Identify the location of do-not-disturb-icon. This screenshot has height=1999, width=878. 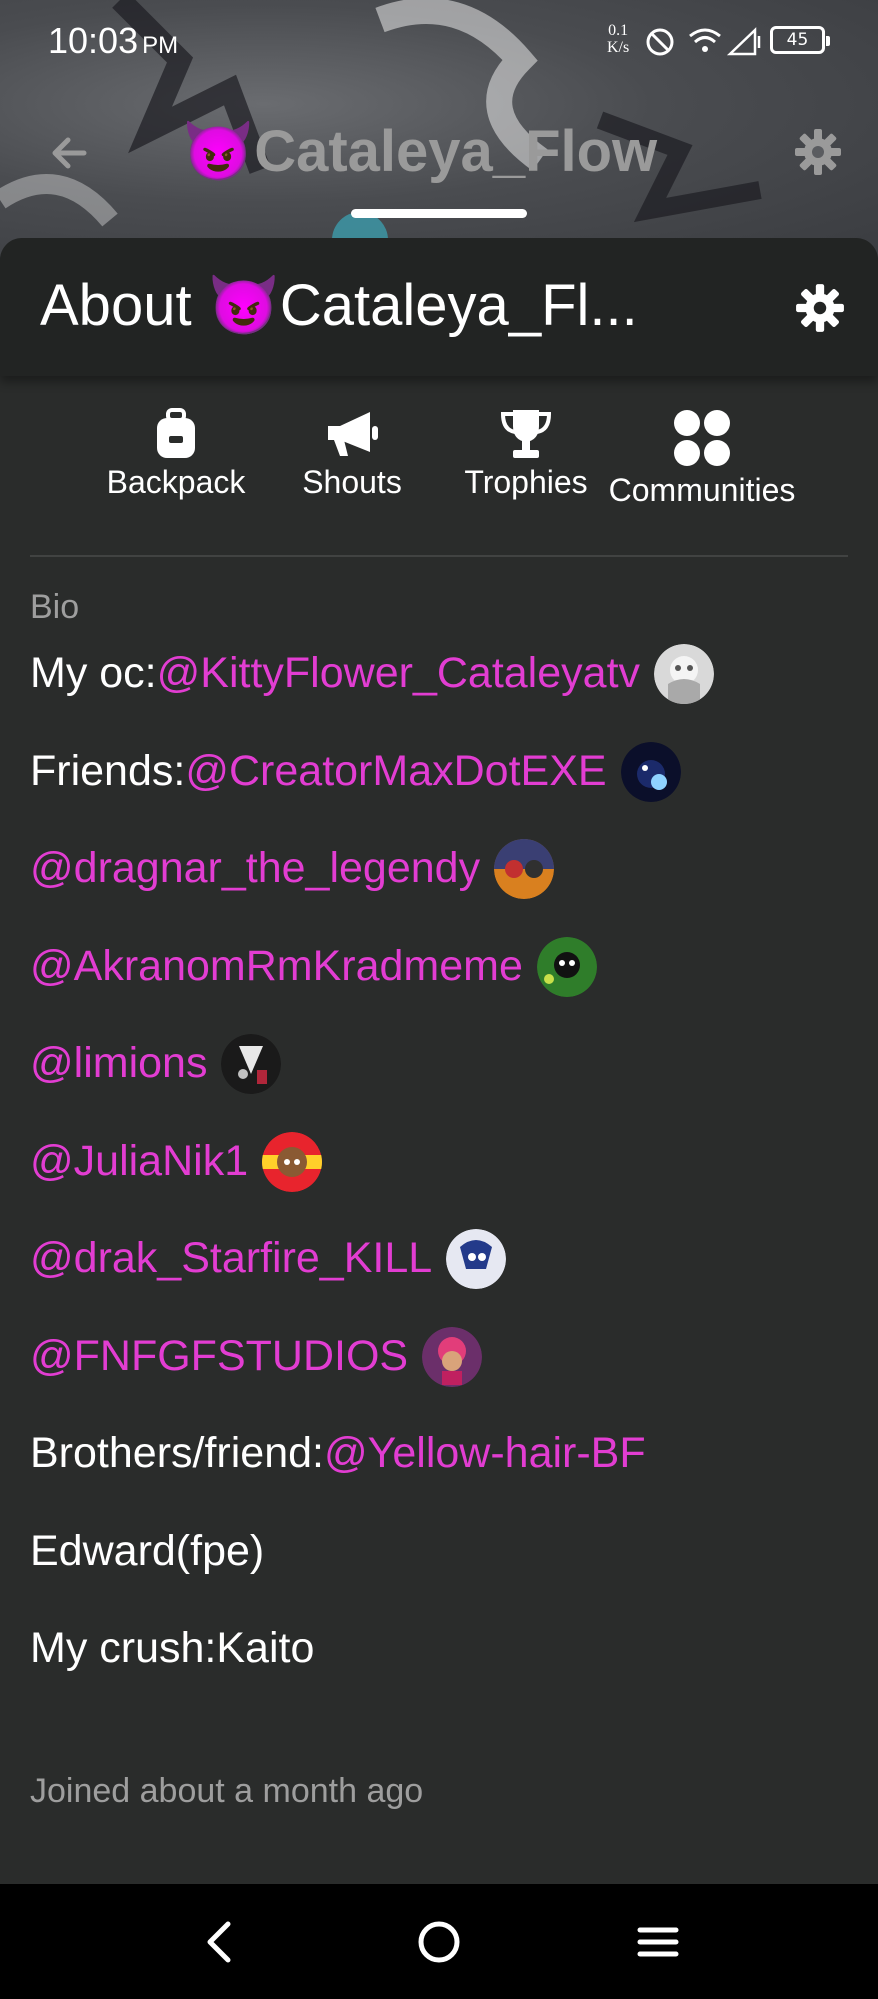
(660, 42).